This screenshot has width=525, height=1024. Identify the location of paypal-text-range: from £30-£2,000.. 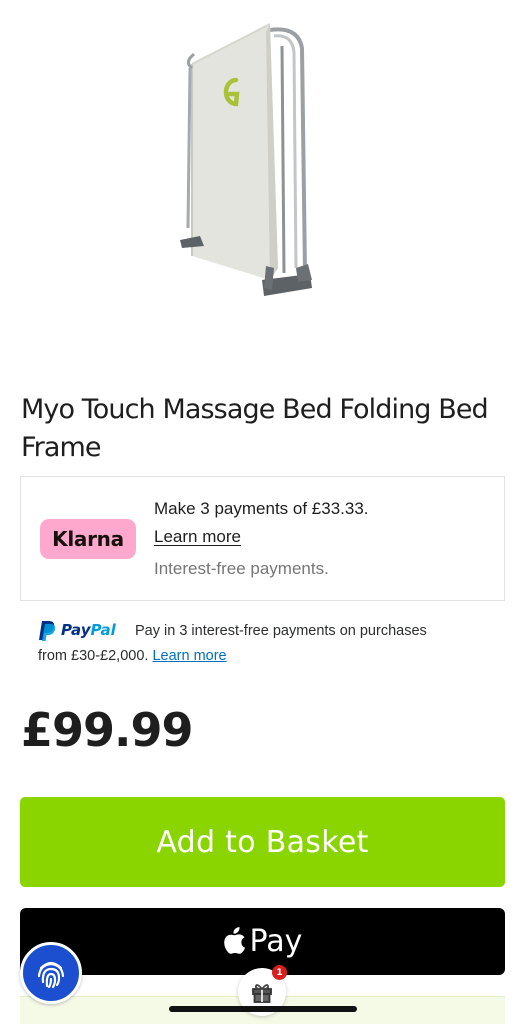
(93, 656).